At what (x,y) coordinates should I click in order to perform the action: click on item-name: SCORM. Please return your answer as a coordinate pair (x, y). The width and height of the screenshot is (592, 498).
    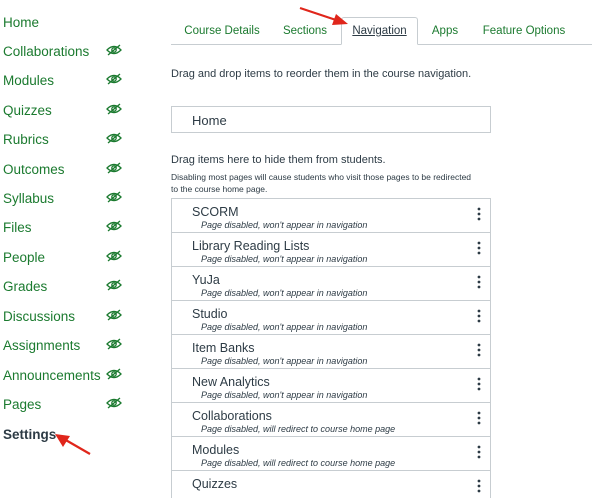
    Looking at the image, I should click on (215, 212).